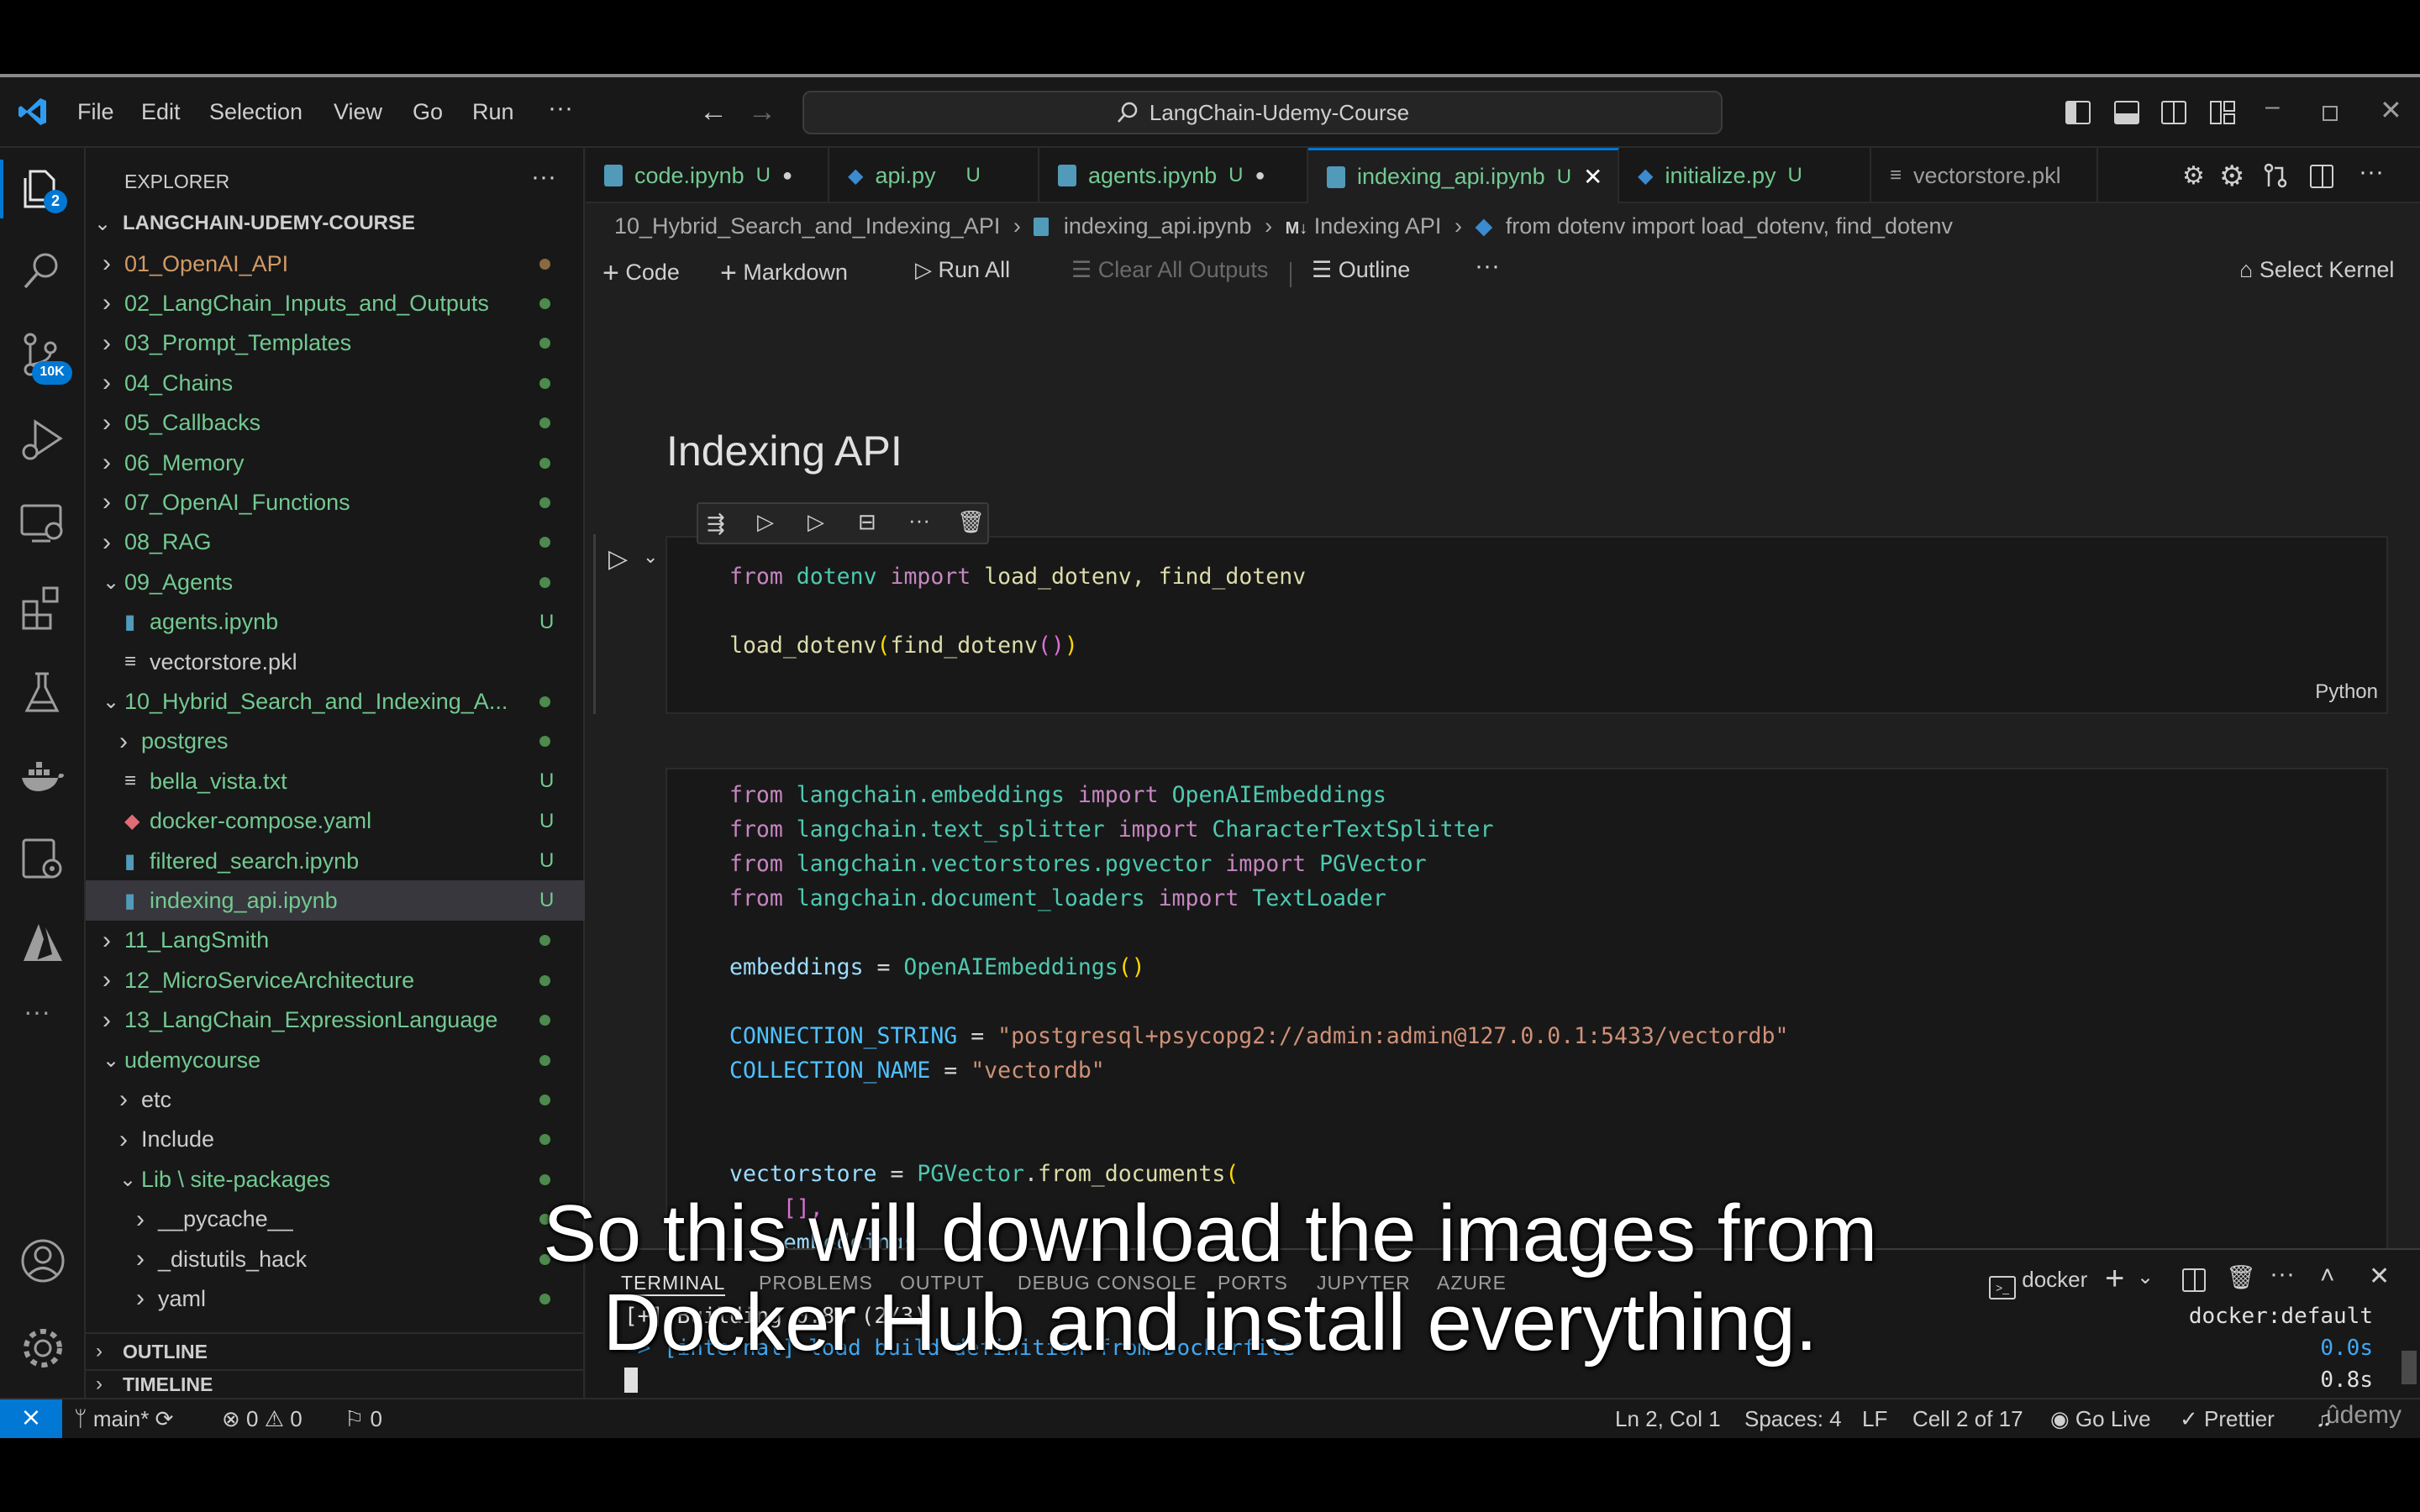 The image size is (2420, 1512). I want to click on tree-folder: › postgres, so click(336, 742).